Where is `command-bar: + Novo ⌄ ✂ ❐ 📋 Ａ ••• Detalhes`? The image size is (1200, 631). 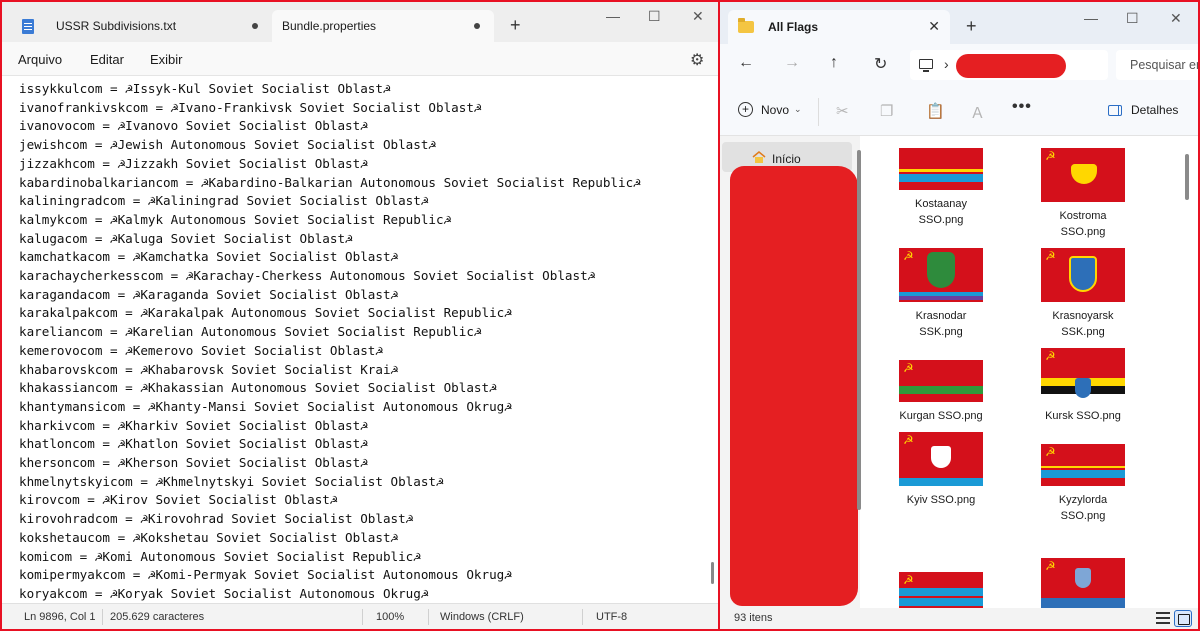 command-bar: + Novo ⌄ ✂ ❐ 📋 Ａ ••• Detalhes is located at coordinates (959, 111).